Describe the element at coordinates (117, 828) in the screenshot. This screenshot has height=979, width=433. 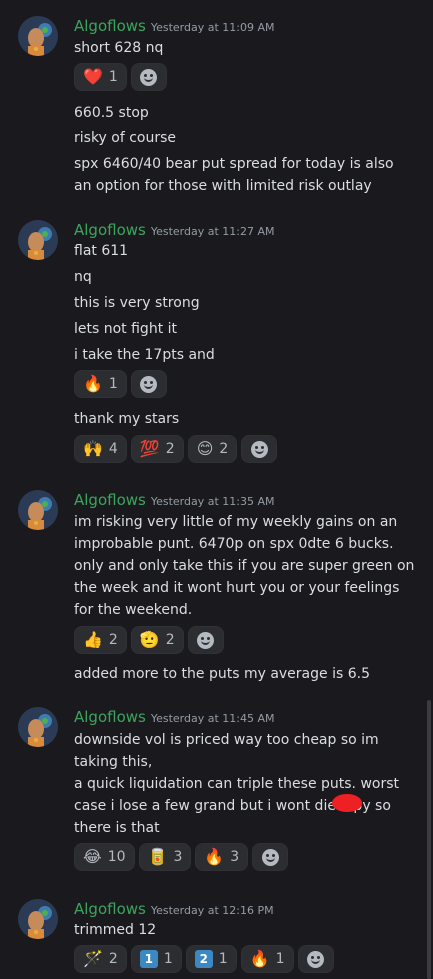
I see `message-text: there is that` at that location.